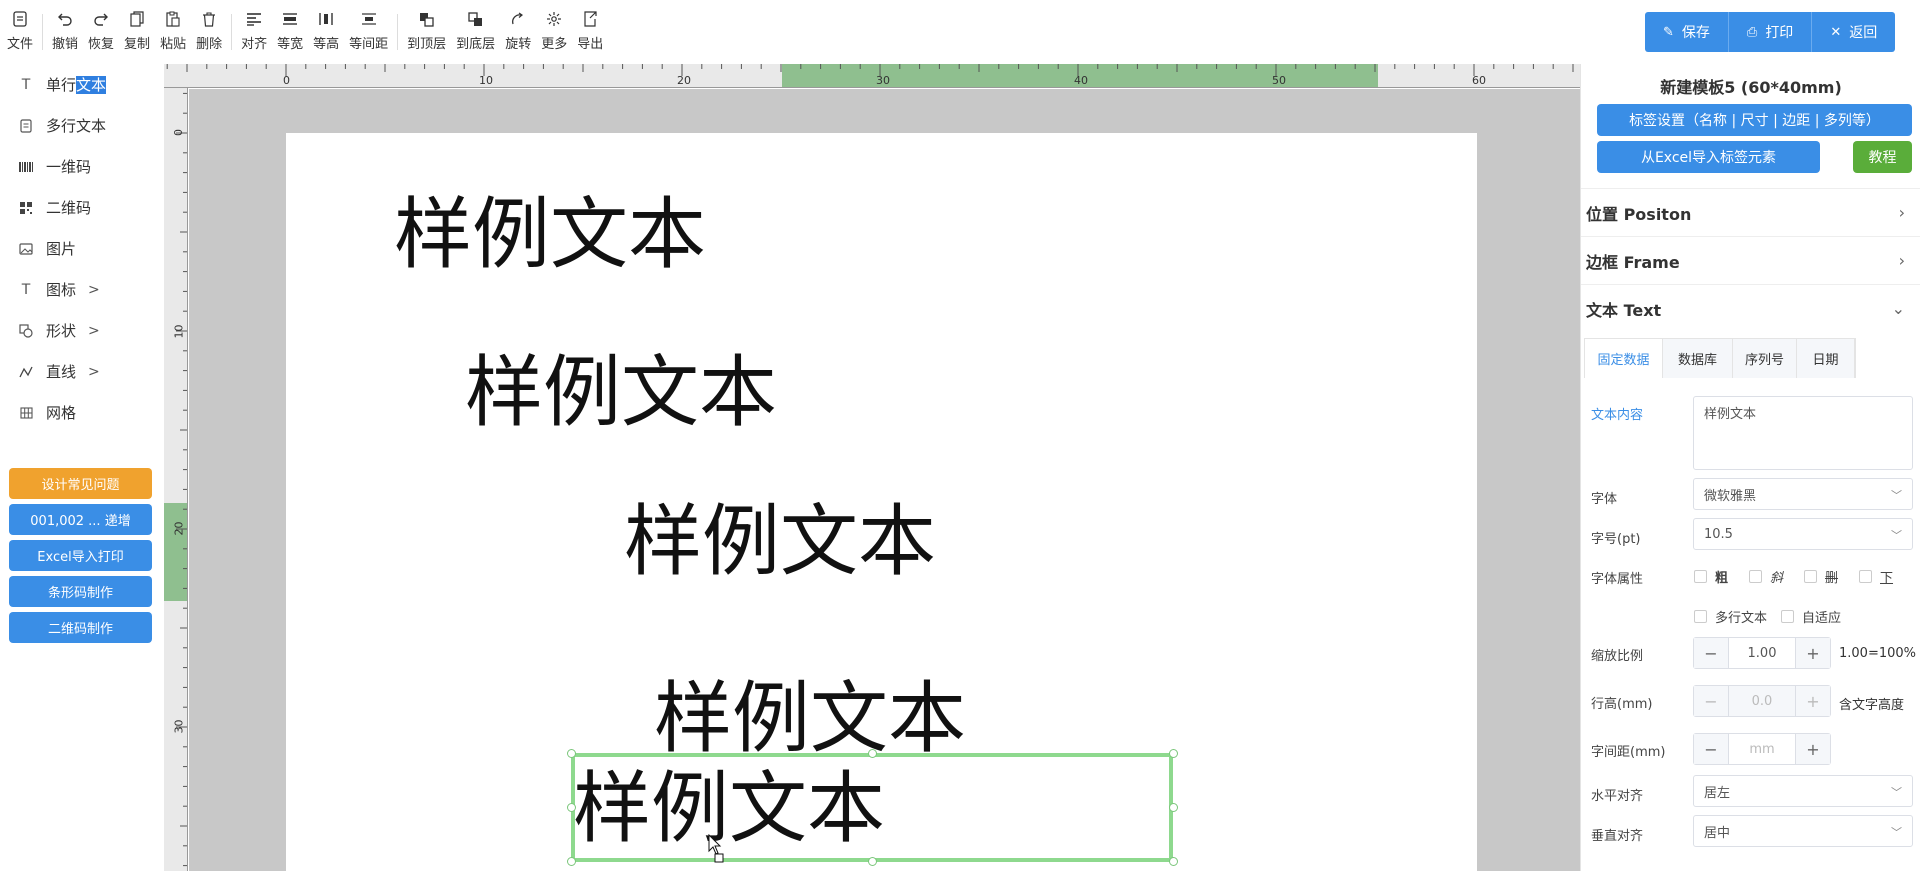 The width and height of the screenshot is (1920, 871). Describe the element at coordinates (137, 32) in the screenshot. I see `toolbar-copy-button: 复制` at that location.